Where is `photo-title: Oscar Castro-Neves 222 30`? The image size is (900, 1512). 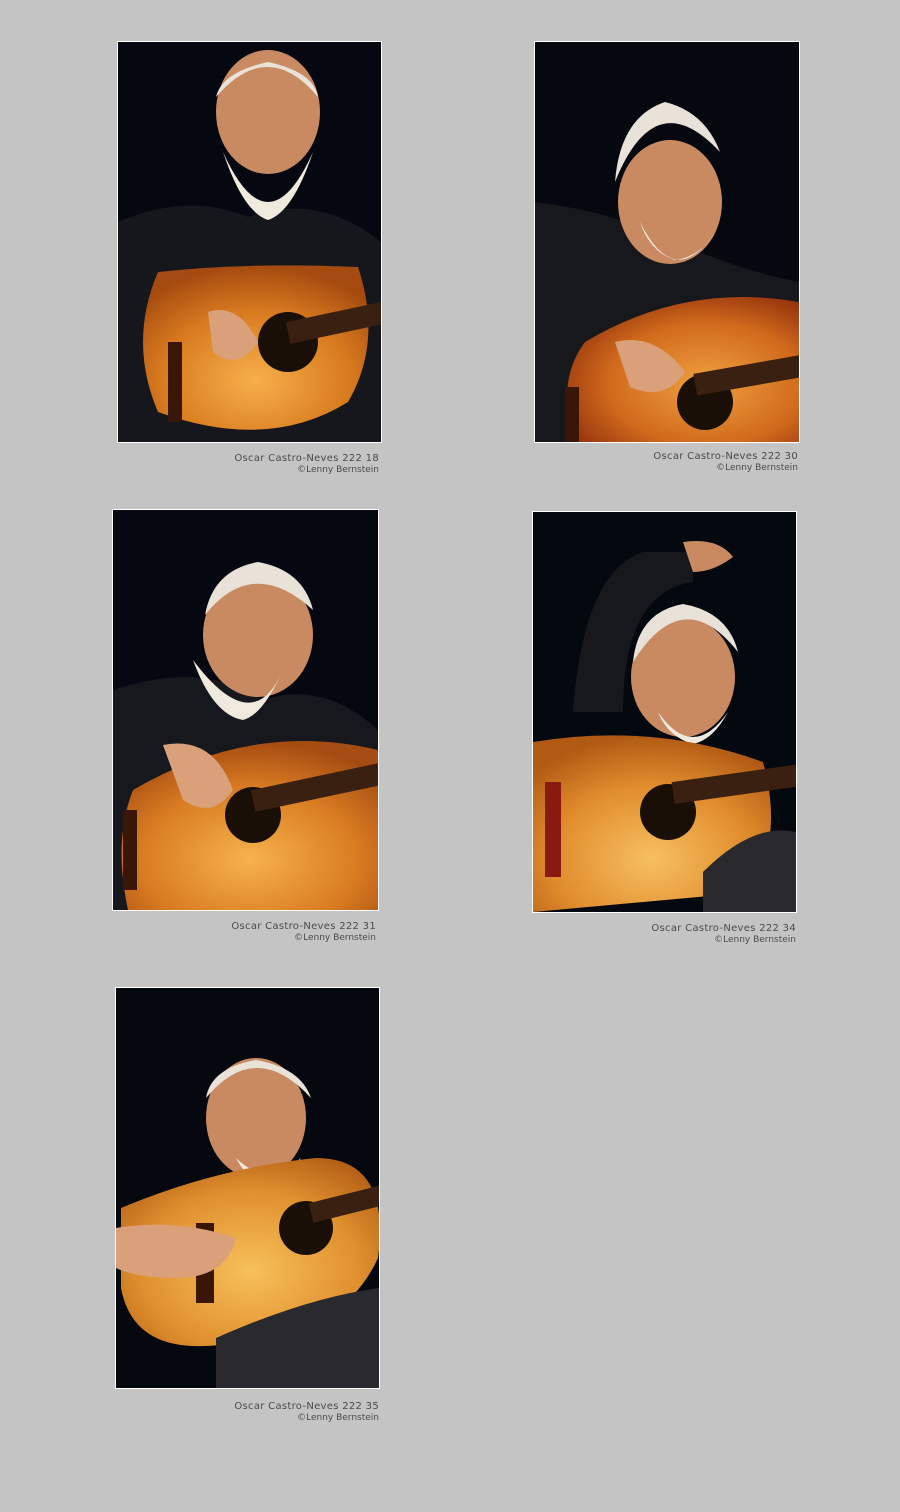 photo-title: Oscar Castro-Neves 222 30 is located at coordinates (725, 456).